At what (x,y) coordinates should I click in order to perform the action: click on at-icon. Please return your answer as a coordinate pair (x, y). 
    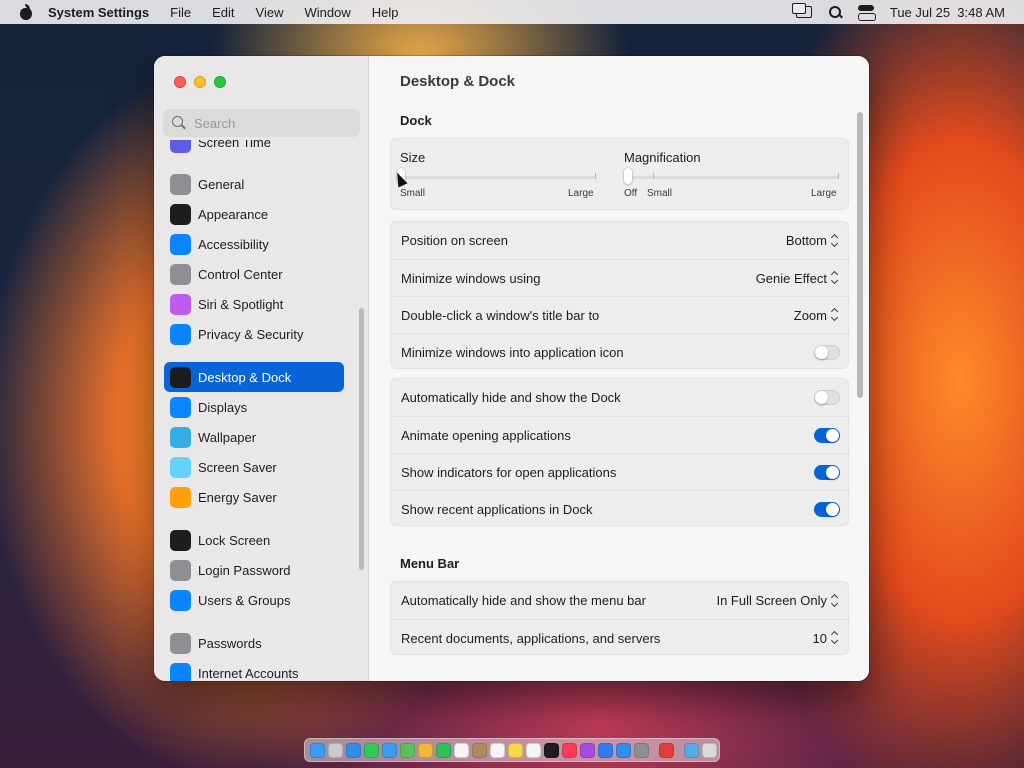
    Looking at the image, I should click on (180, 671).